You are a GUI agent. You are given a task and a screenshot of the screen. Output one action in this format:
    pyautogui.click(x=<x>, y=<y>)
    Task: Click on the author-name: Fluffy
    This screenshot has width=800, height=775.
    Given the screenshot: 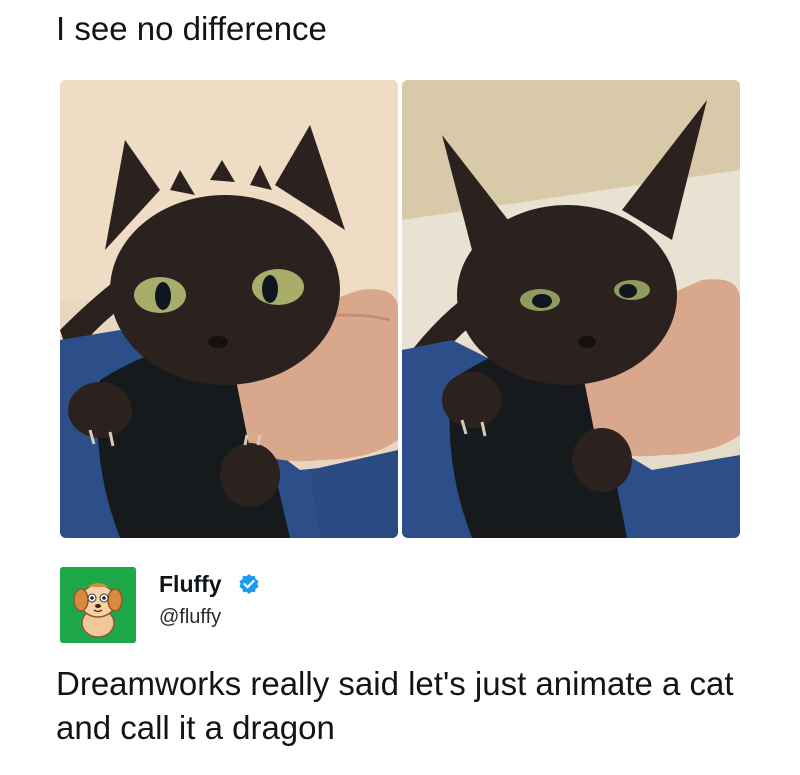 What is the action you would take?
    pyautogui.click(x=190, y=584)
    